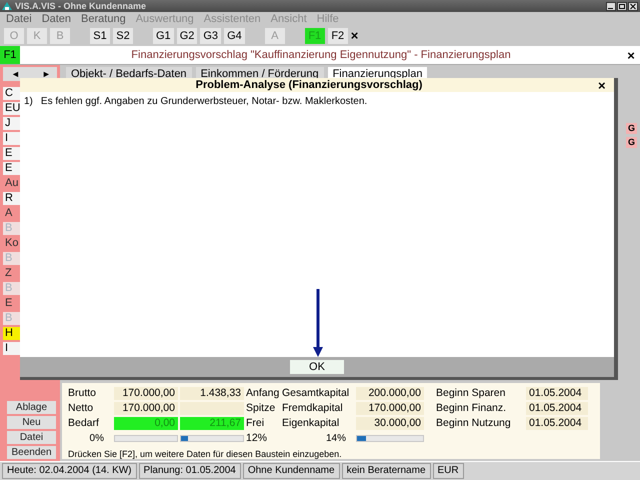  Describe the element at coordinates (7, 6) in the screenshot. I see `house-icon` at that location.